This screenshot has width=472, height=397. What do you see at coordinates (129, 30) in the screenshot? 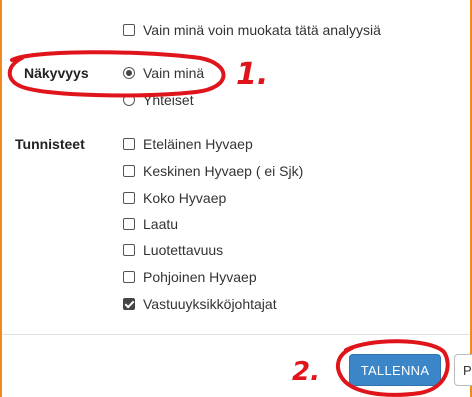
I see `edit-permission-checkbox` at bounding box center [129, 30].